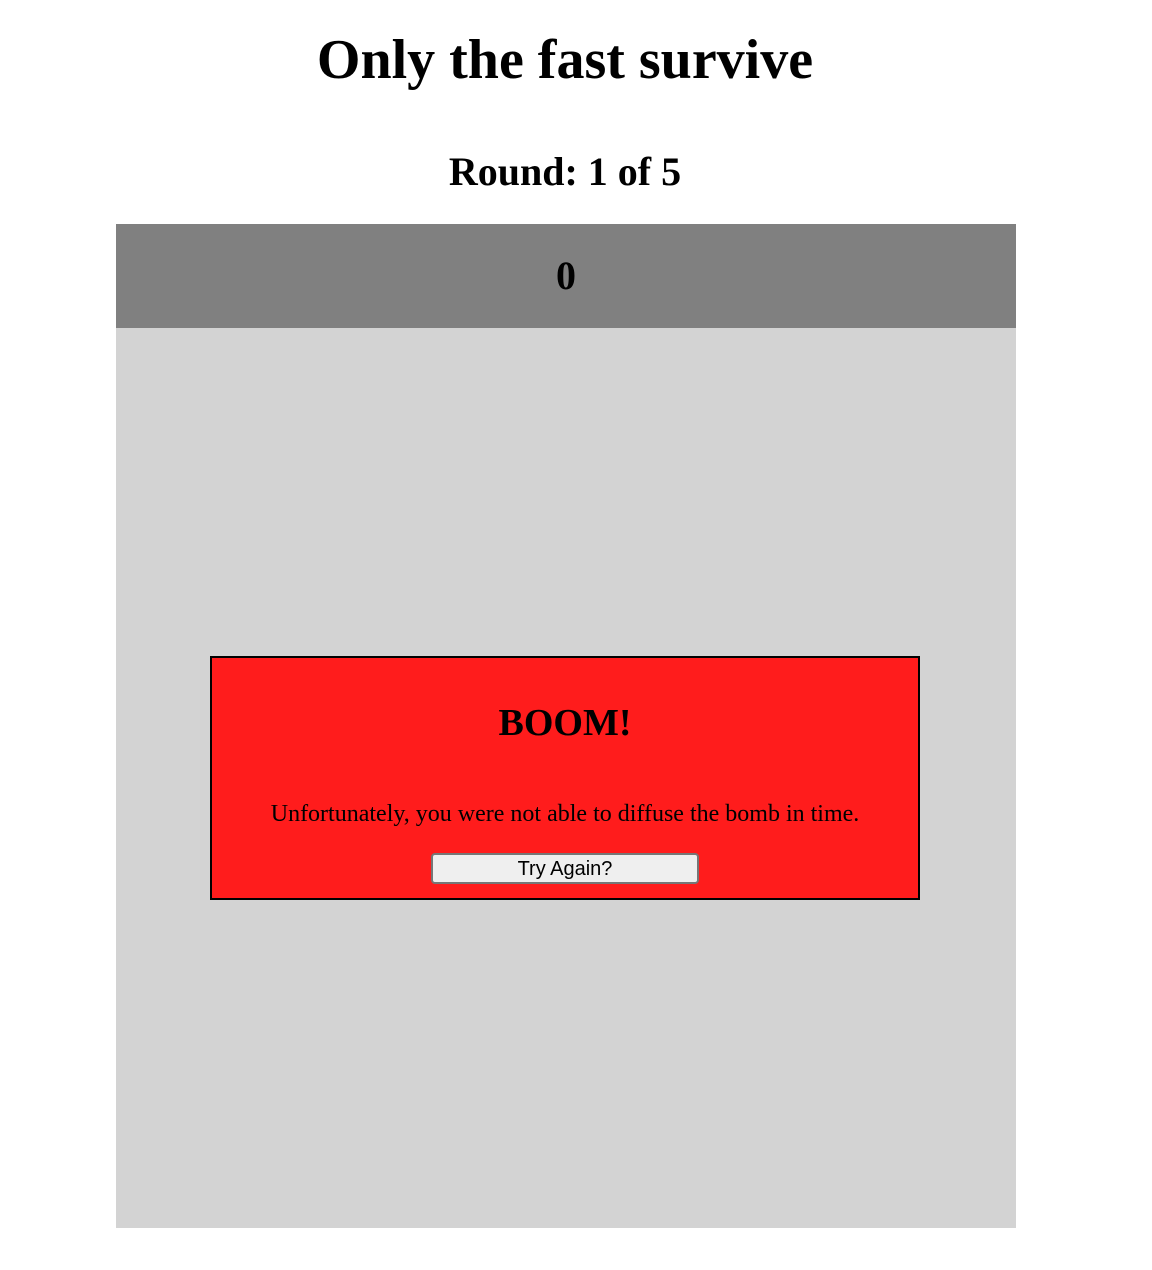  What do you see at coordinates (565, 723) in the screenshot?
I see `dialog-title: BOOM!` at bounding box center [565, 723].